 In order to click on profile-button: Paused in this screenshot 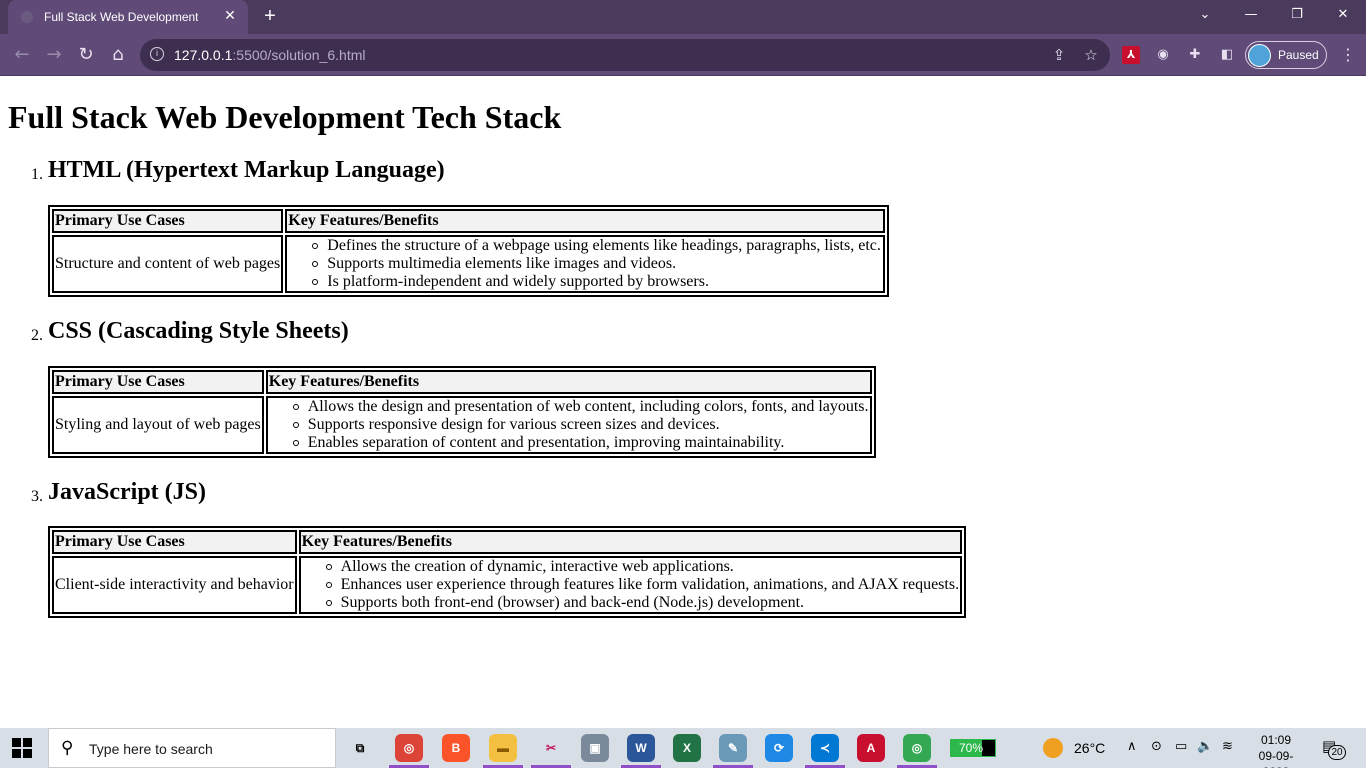, I will do `click(1286, 55)`.